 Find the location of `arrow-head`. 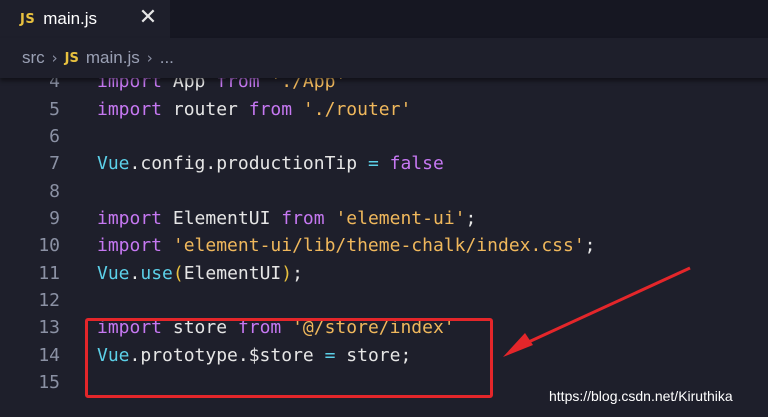

arrow-head is located at coordinates (518, 345).